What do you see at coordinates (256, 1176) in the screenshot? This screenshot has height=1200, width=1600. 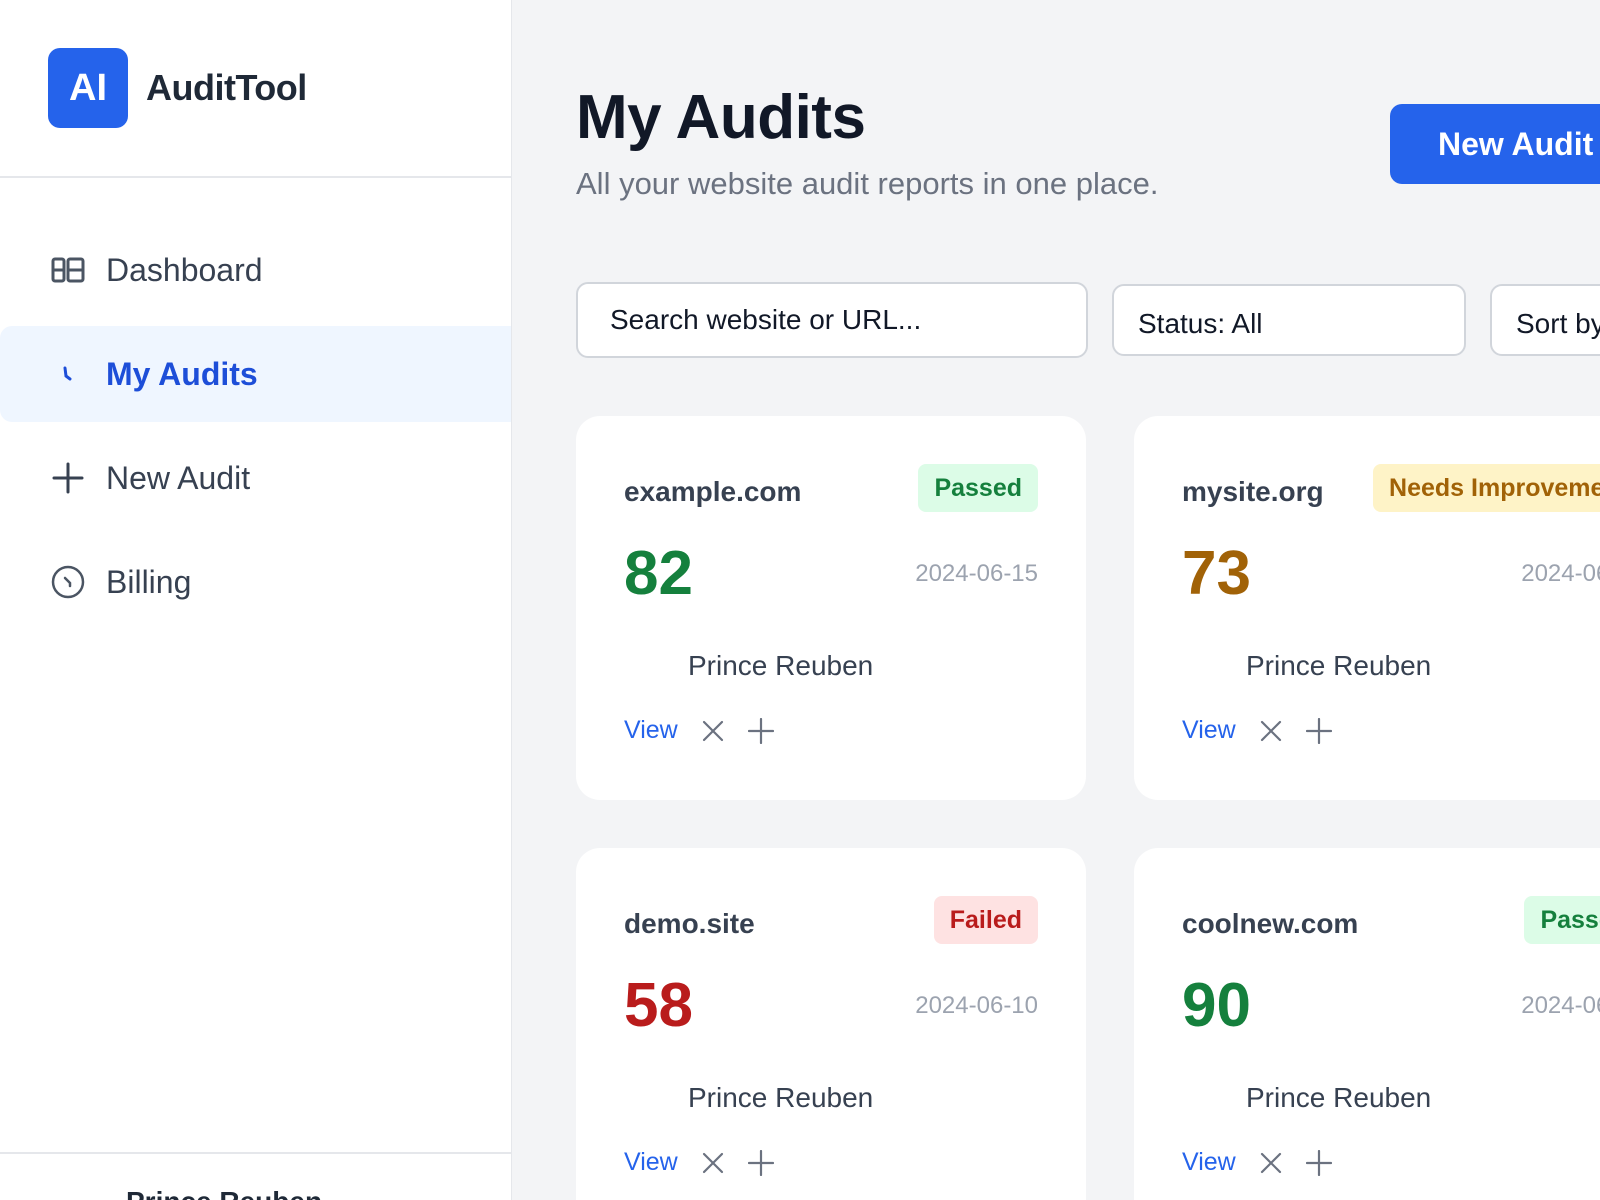 I see `sidebar-footer: Prince Reuben` at bounding box center [256, 1176].